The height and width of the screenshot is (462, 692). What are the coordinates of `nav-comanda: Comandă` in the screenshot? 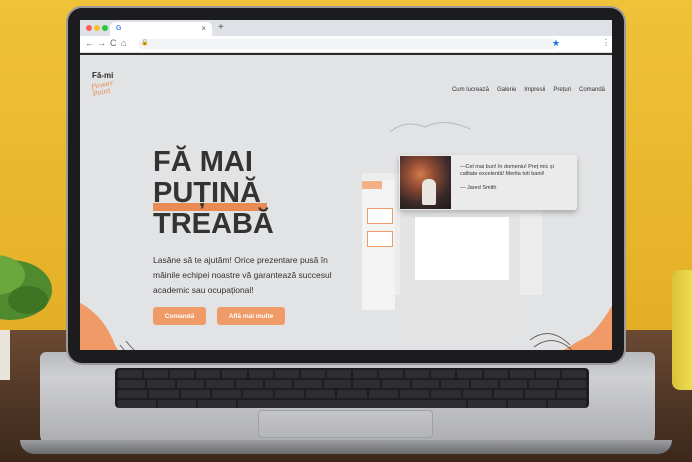 It's located at (592, 90).